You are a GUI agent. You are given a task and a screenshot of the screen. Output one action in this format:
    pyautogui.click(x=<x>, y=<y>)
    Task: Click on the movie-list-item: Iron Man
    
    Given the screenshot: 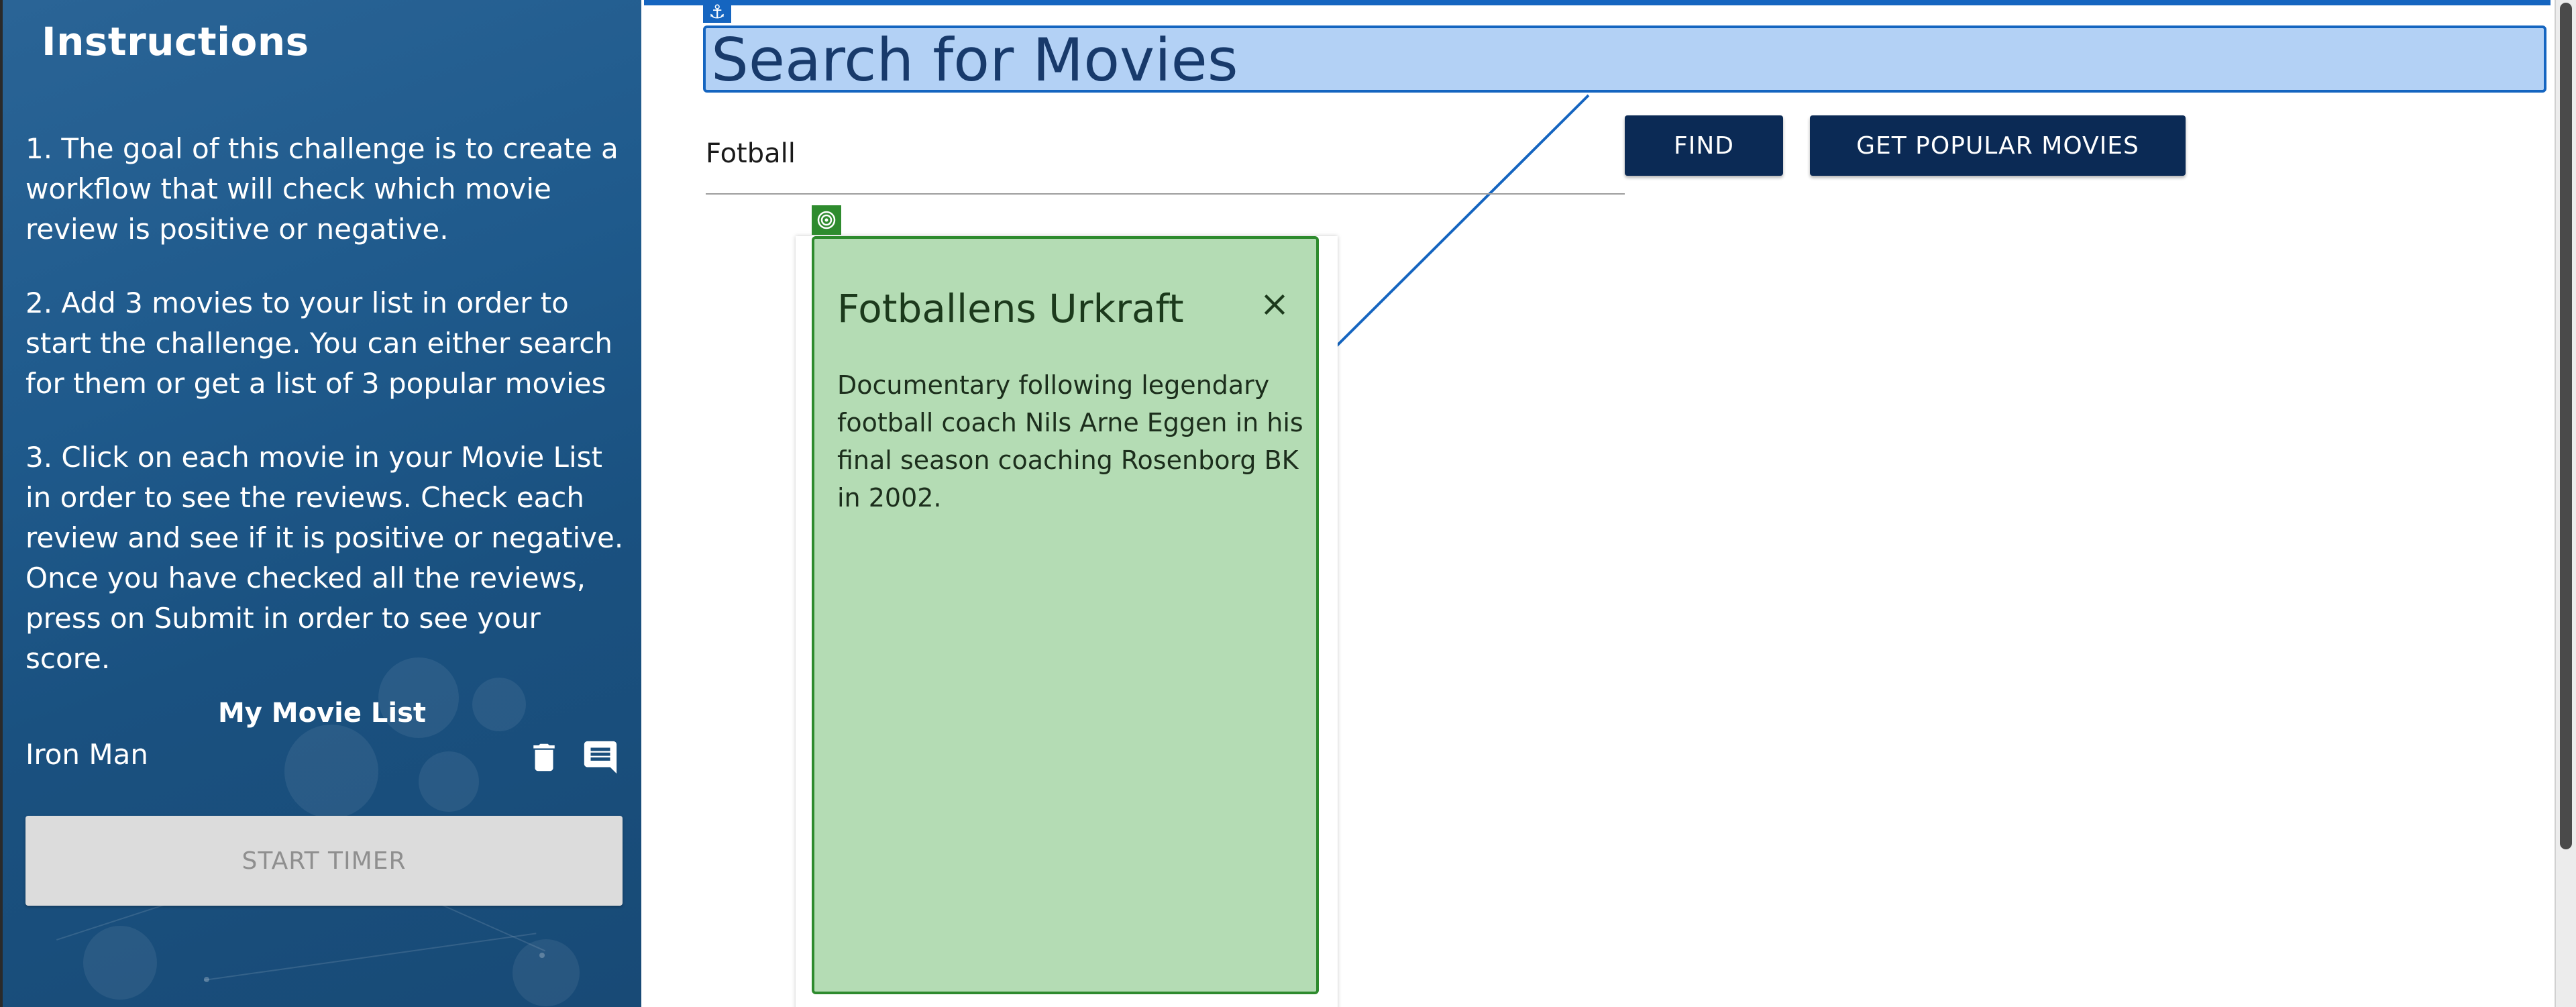 What is the action you would take?
    pyautogui.click(x=324, y=756)
    